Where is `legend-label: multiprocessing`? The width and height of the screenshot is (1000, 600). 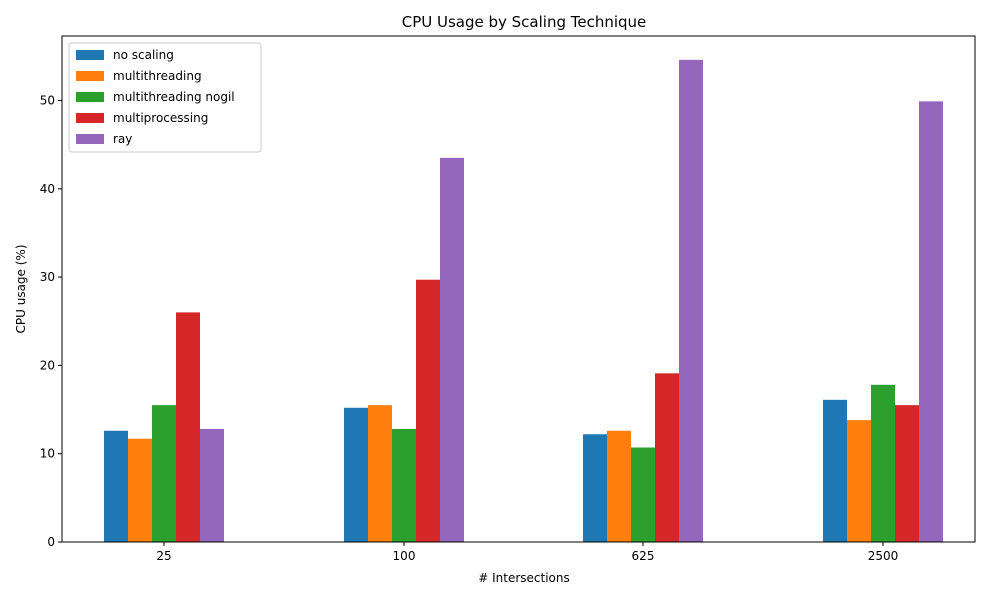 legend-label: multiprocessing is located at coordinates (160, 118).